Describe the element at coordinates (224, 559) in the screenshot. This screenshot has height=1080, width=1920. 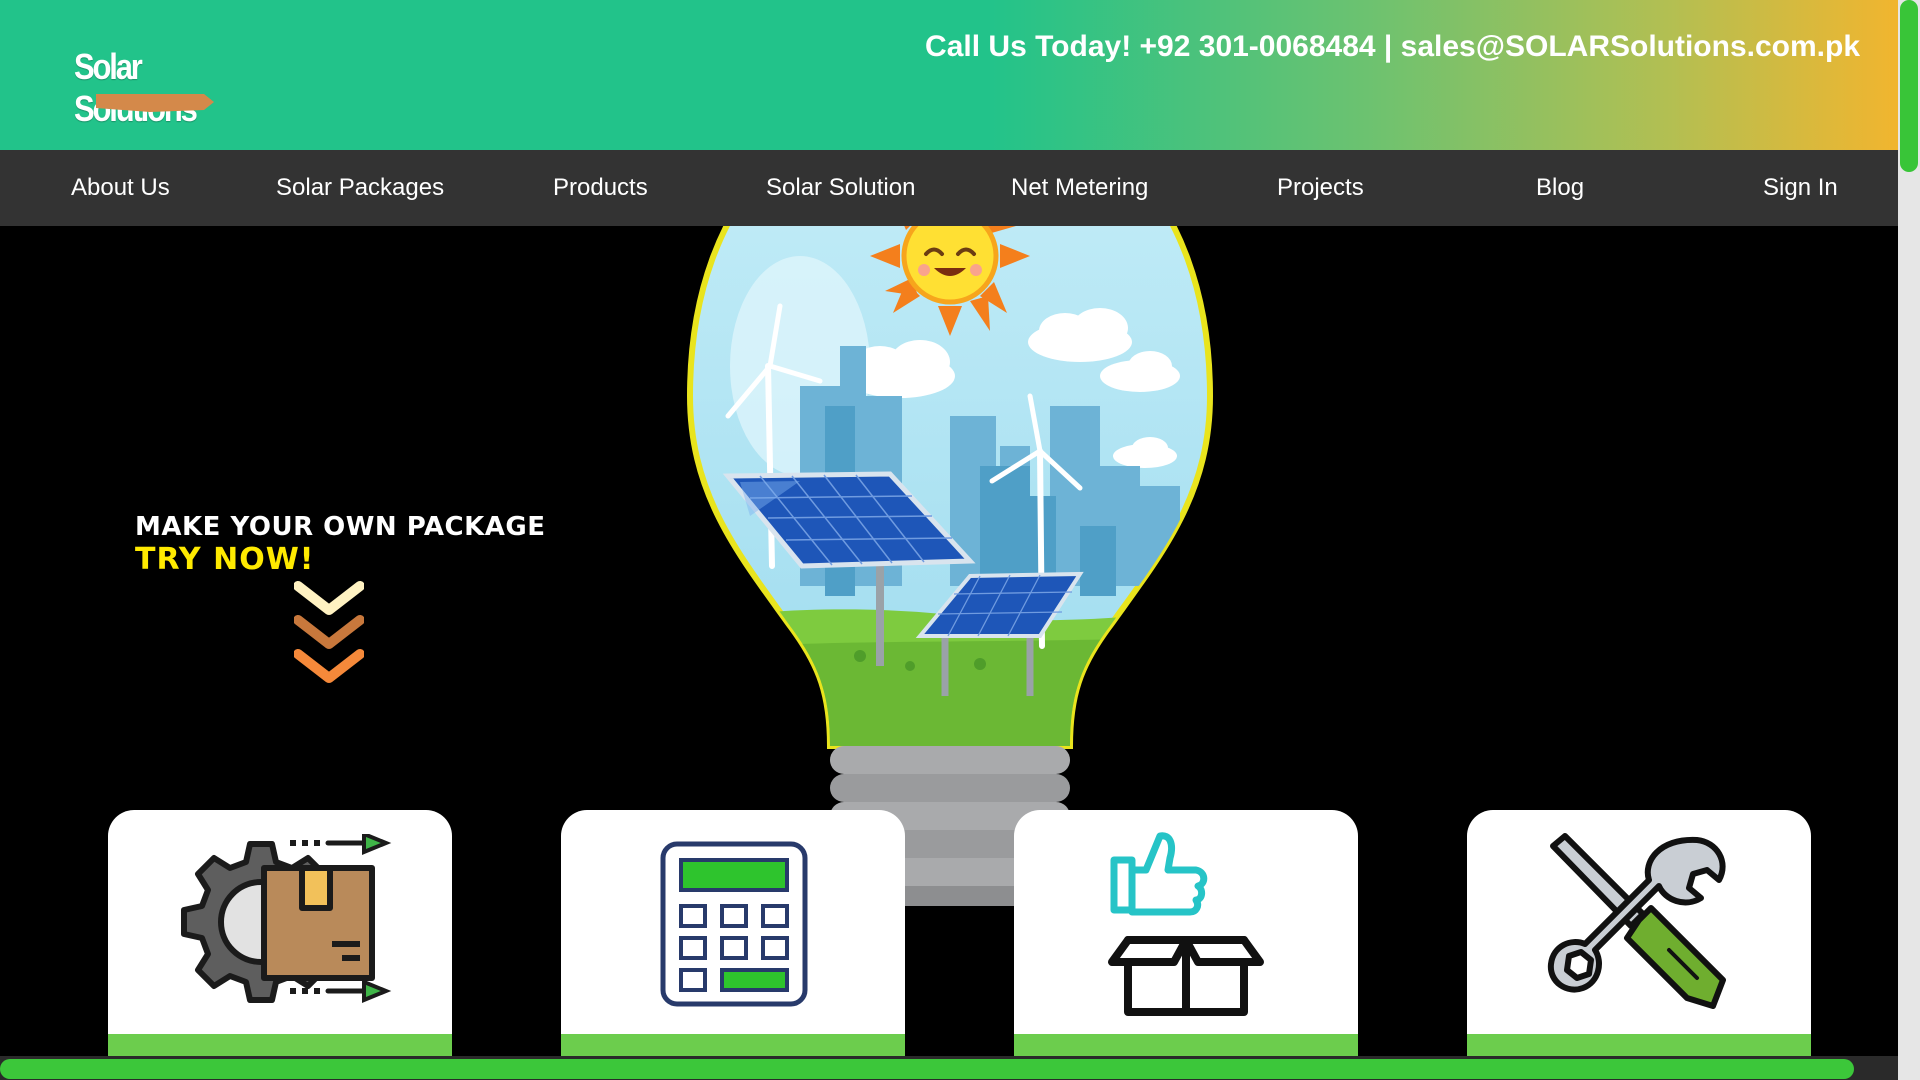
I see `cta-try-now: TRY NOW!` at that location.